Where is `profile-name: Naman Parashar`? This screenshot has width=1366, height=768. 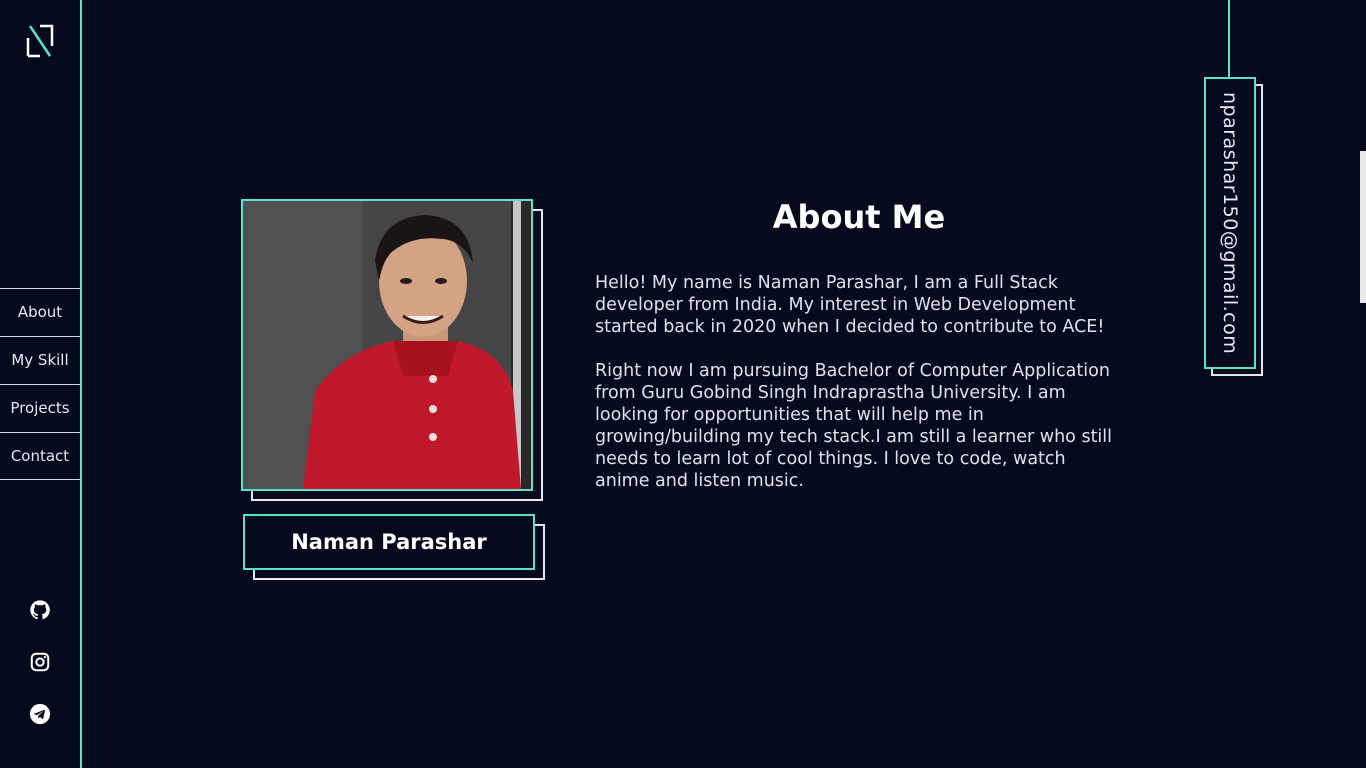
profile-name: Naman Parashar is located at coordinates (389, 542).